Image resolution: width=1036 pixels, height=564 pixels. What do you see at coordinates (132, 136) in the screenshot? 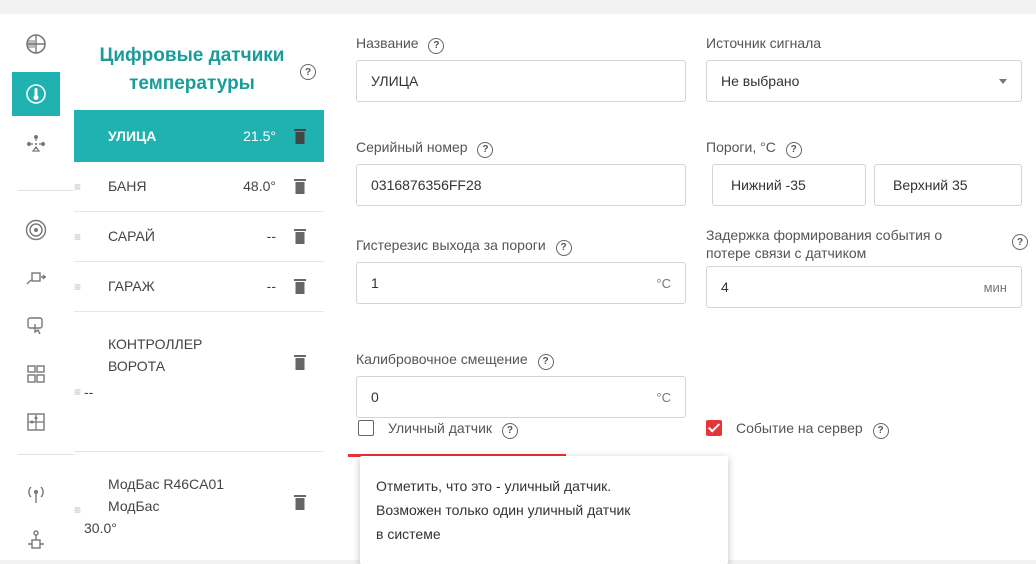
I see `list-item-name: УЛИЦА` at bounding box center [132, 136].